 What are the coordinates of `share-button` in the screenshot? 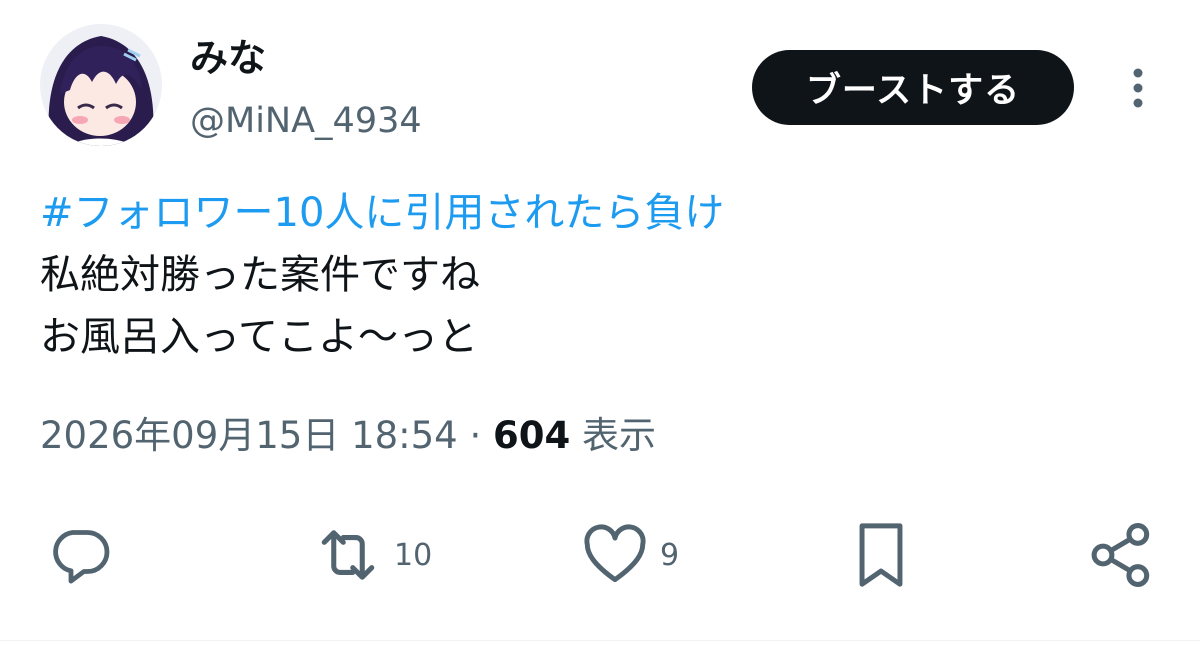 It's located at (1122, 555).